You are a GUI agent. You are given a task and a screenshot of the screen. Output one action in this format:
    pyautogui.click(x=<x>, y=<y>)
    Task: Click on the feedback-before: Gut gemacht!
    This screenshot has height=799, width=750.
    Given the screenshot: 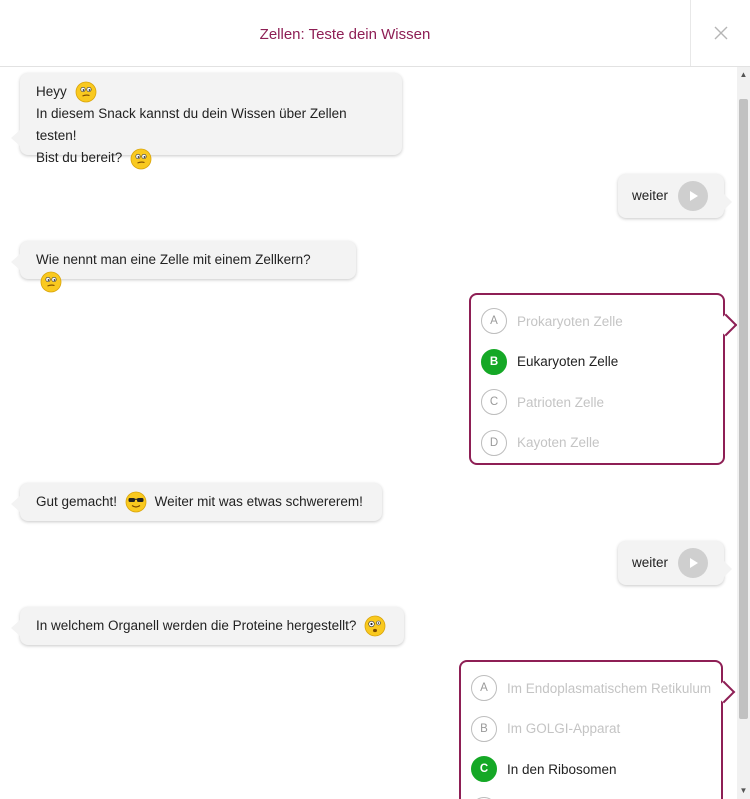 What is the action you would take?
    pyautogui.click(x=77, y=501)
    